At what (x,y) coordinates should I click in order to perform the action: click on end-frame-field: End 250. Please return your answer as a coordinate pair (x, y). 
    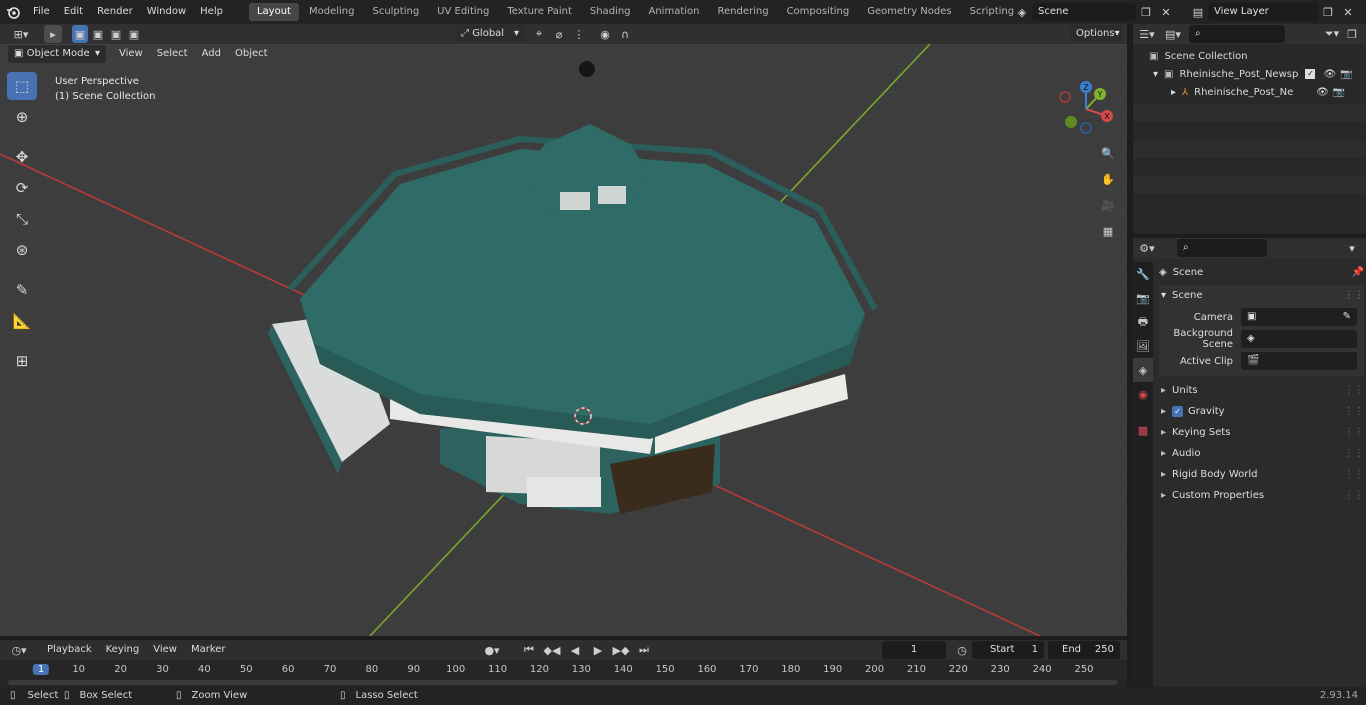
    Looking at the image, I should click on (1084, 650).